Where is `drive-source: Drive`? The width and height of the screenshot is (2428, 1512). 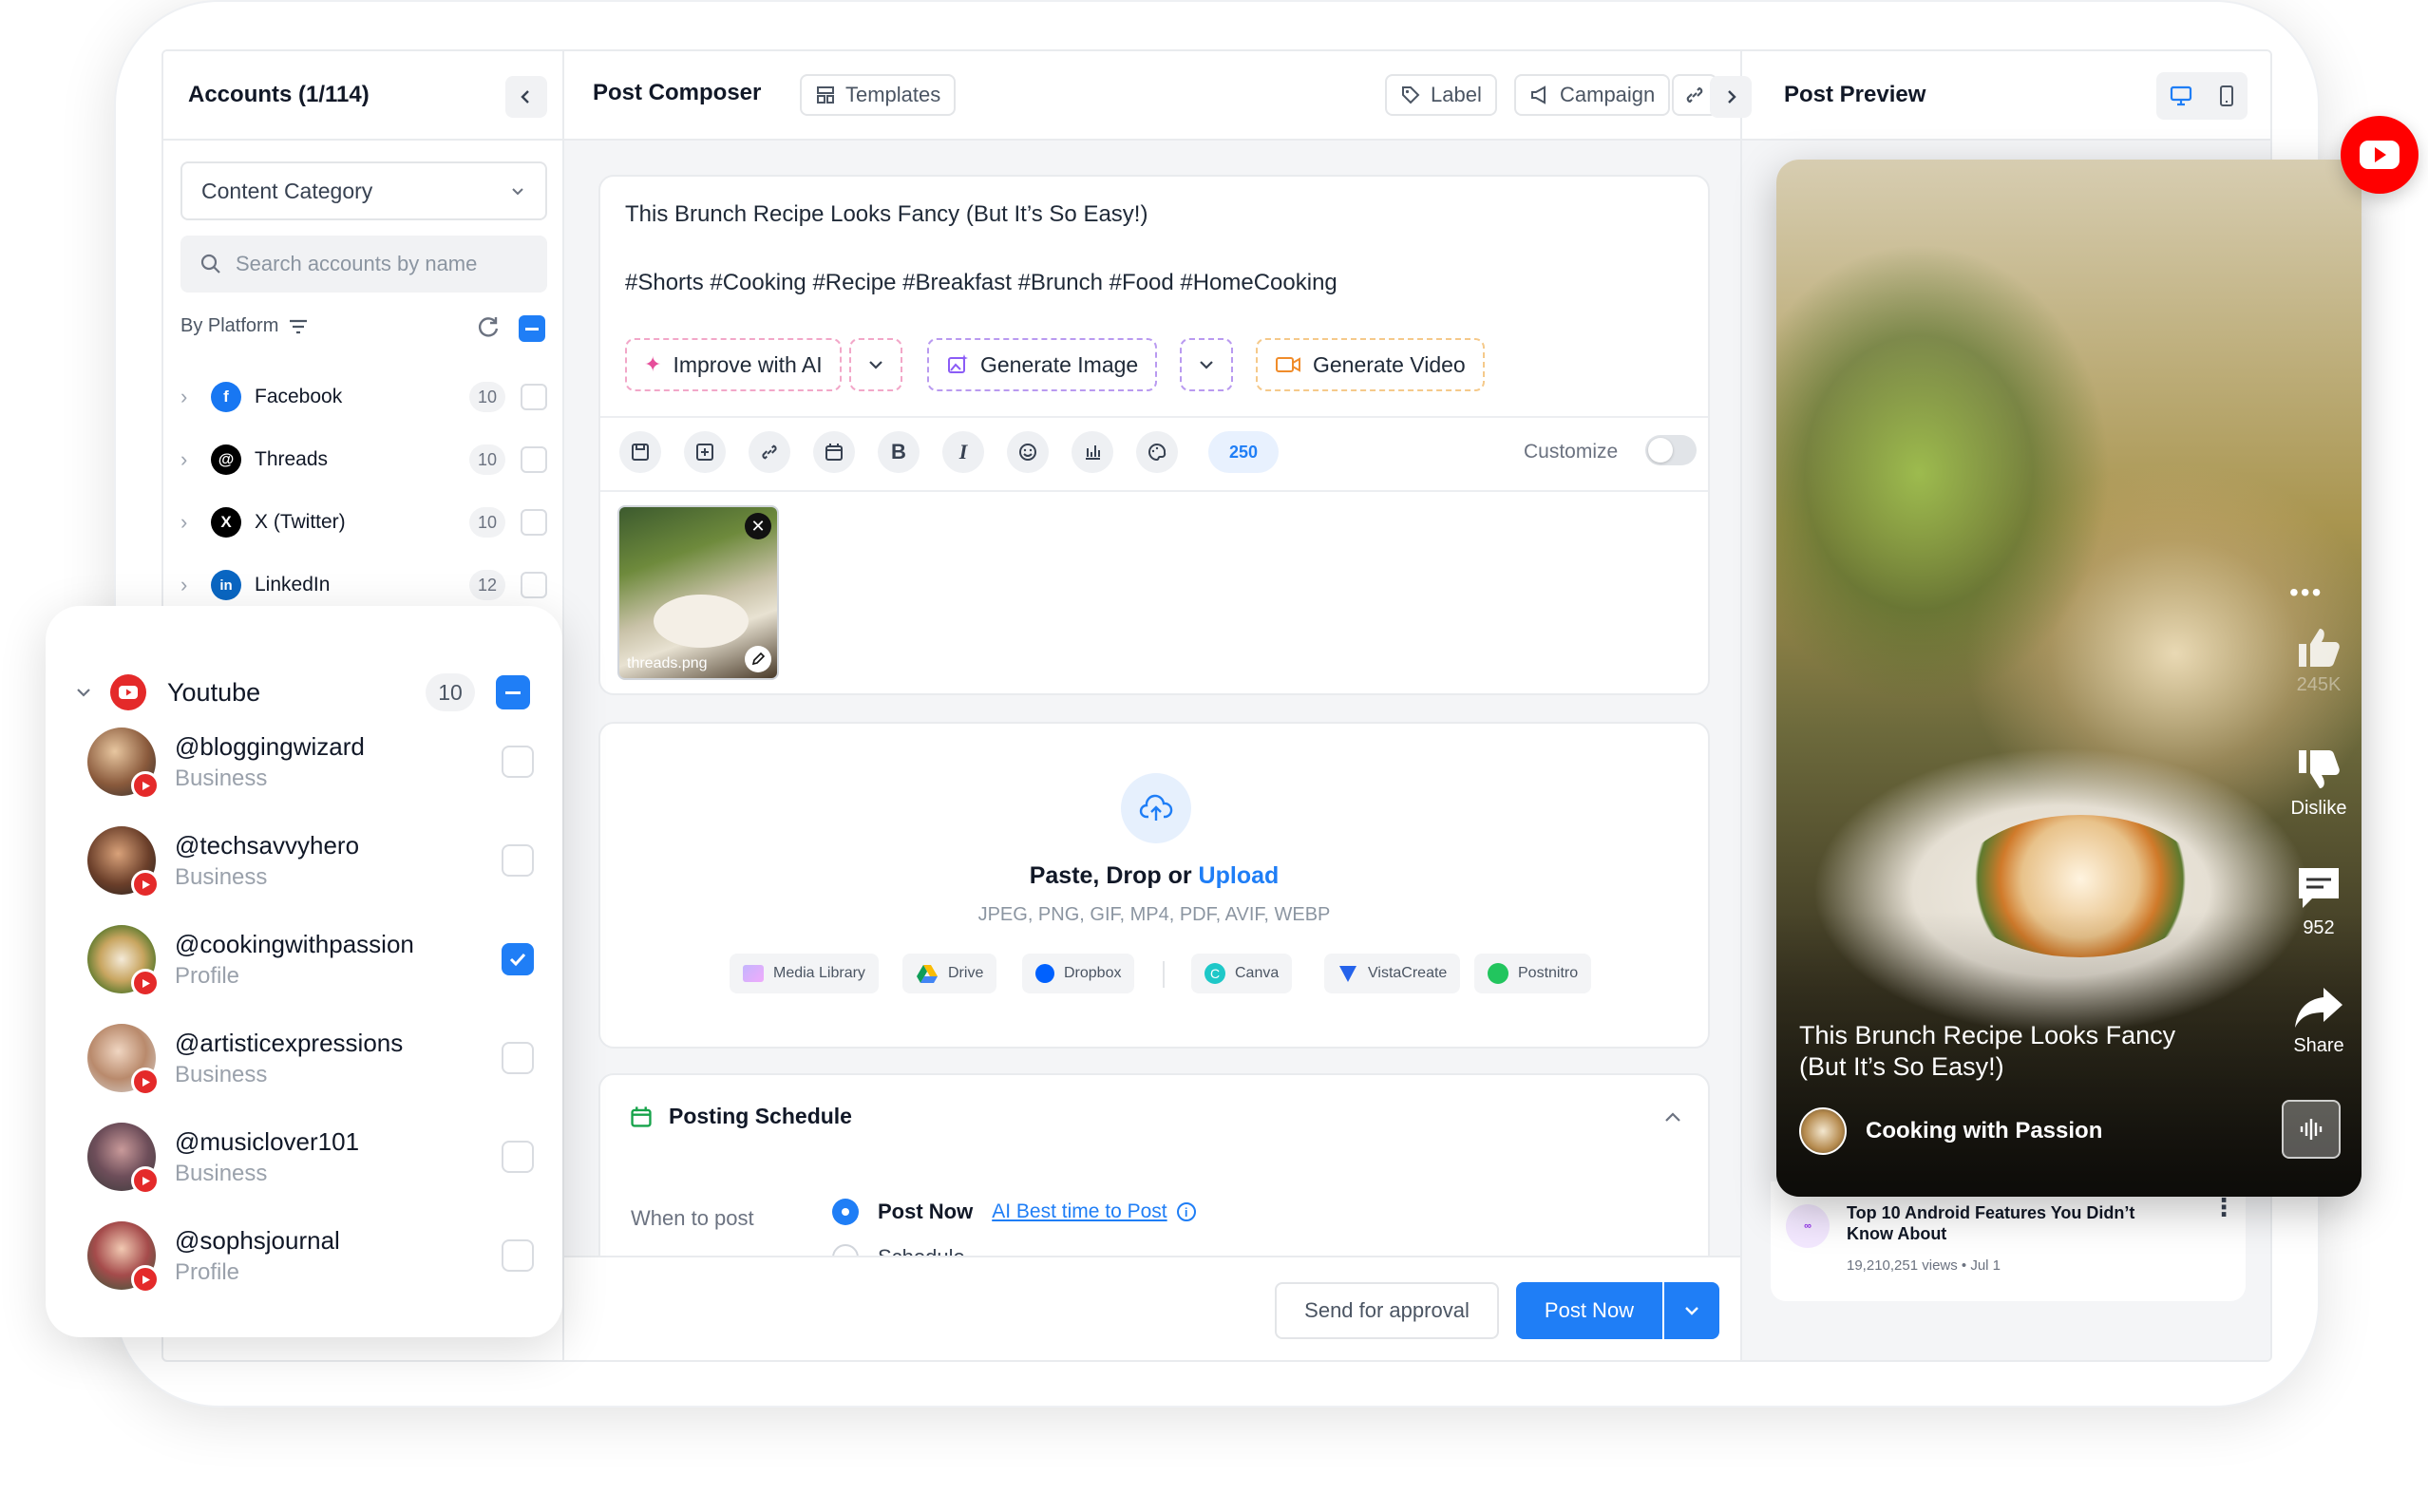 drive-source: Drive is located at coordinates (949, 974).